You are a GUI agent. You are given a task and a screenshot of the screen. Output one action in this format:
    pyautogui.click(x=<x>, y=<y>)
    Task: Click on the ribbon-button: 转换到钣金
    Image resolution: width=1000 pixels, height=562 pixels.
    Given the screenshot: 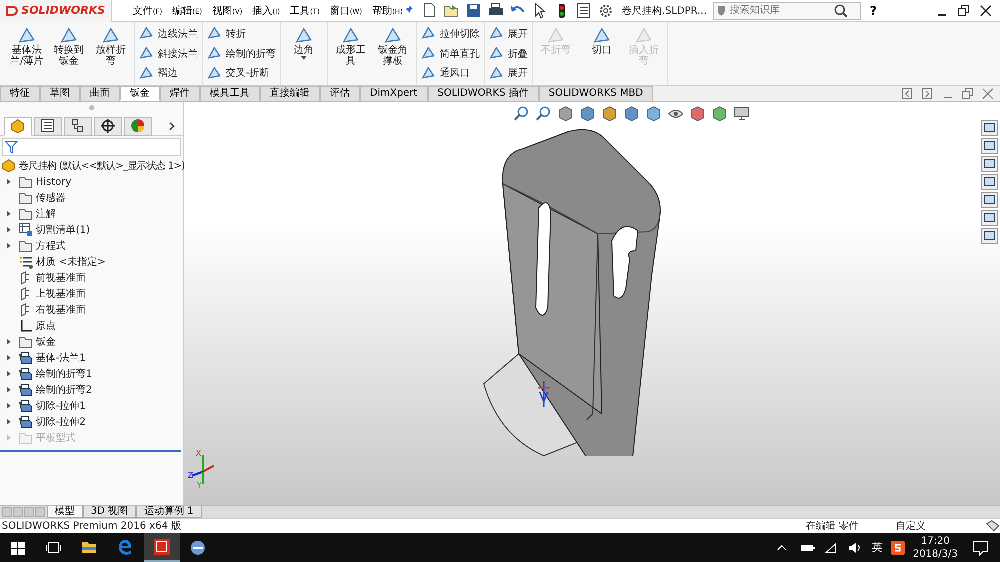 What is the action you would take?
    pyautogui.click(x=69, y=53)
    